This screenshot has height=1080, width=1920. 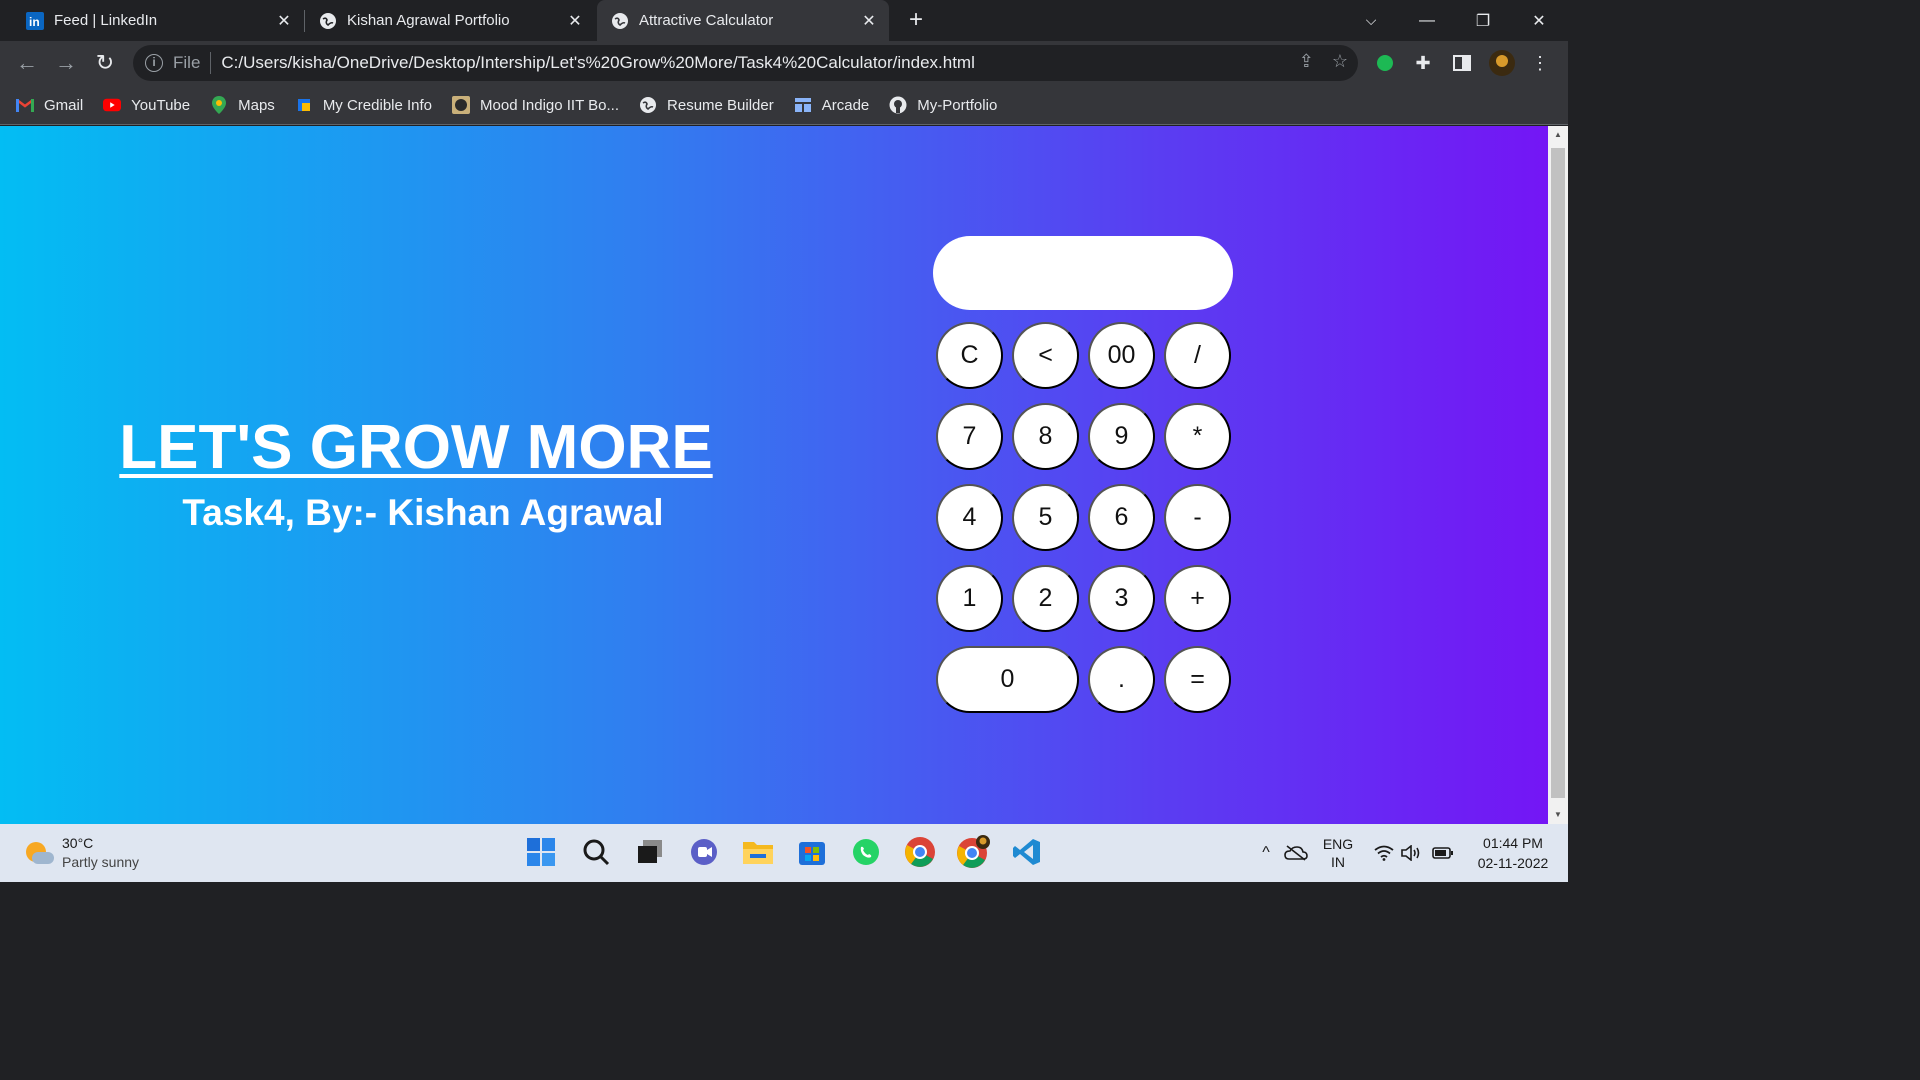 I want to click on forward-button: →, so click(x=66, y=63).